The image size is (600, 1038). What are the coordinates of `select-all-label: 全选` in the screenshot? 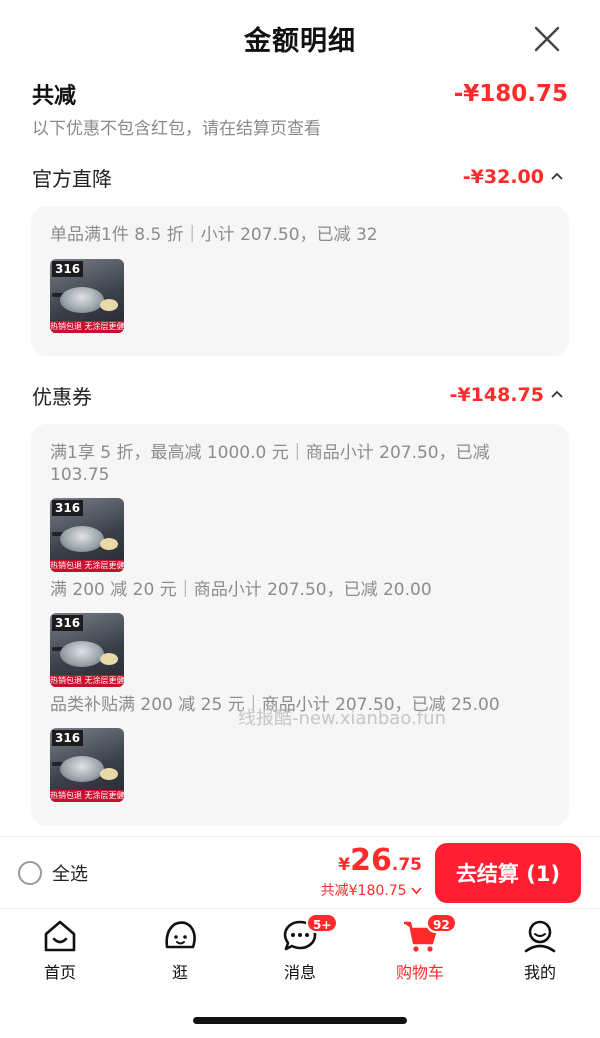 It's located at (70, 874).